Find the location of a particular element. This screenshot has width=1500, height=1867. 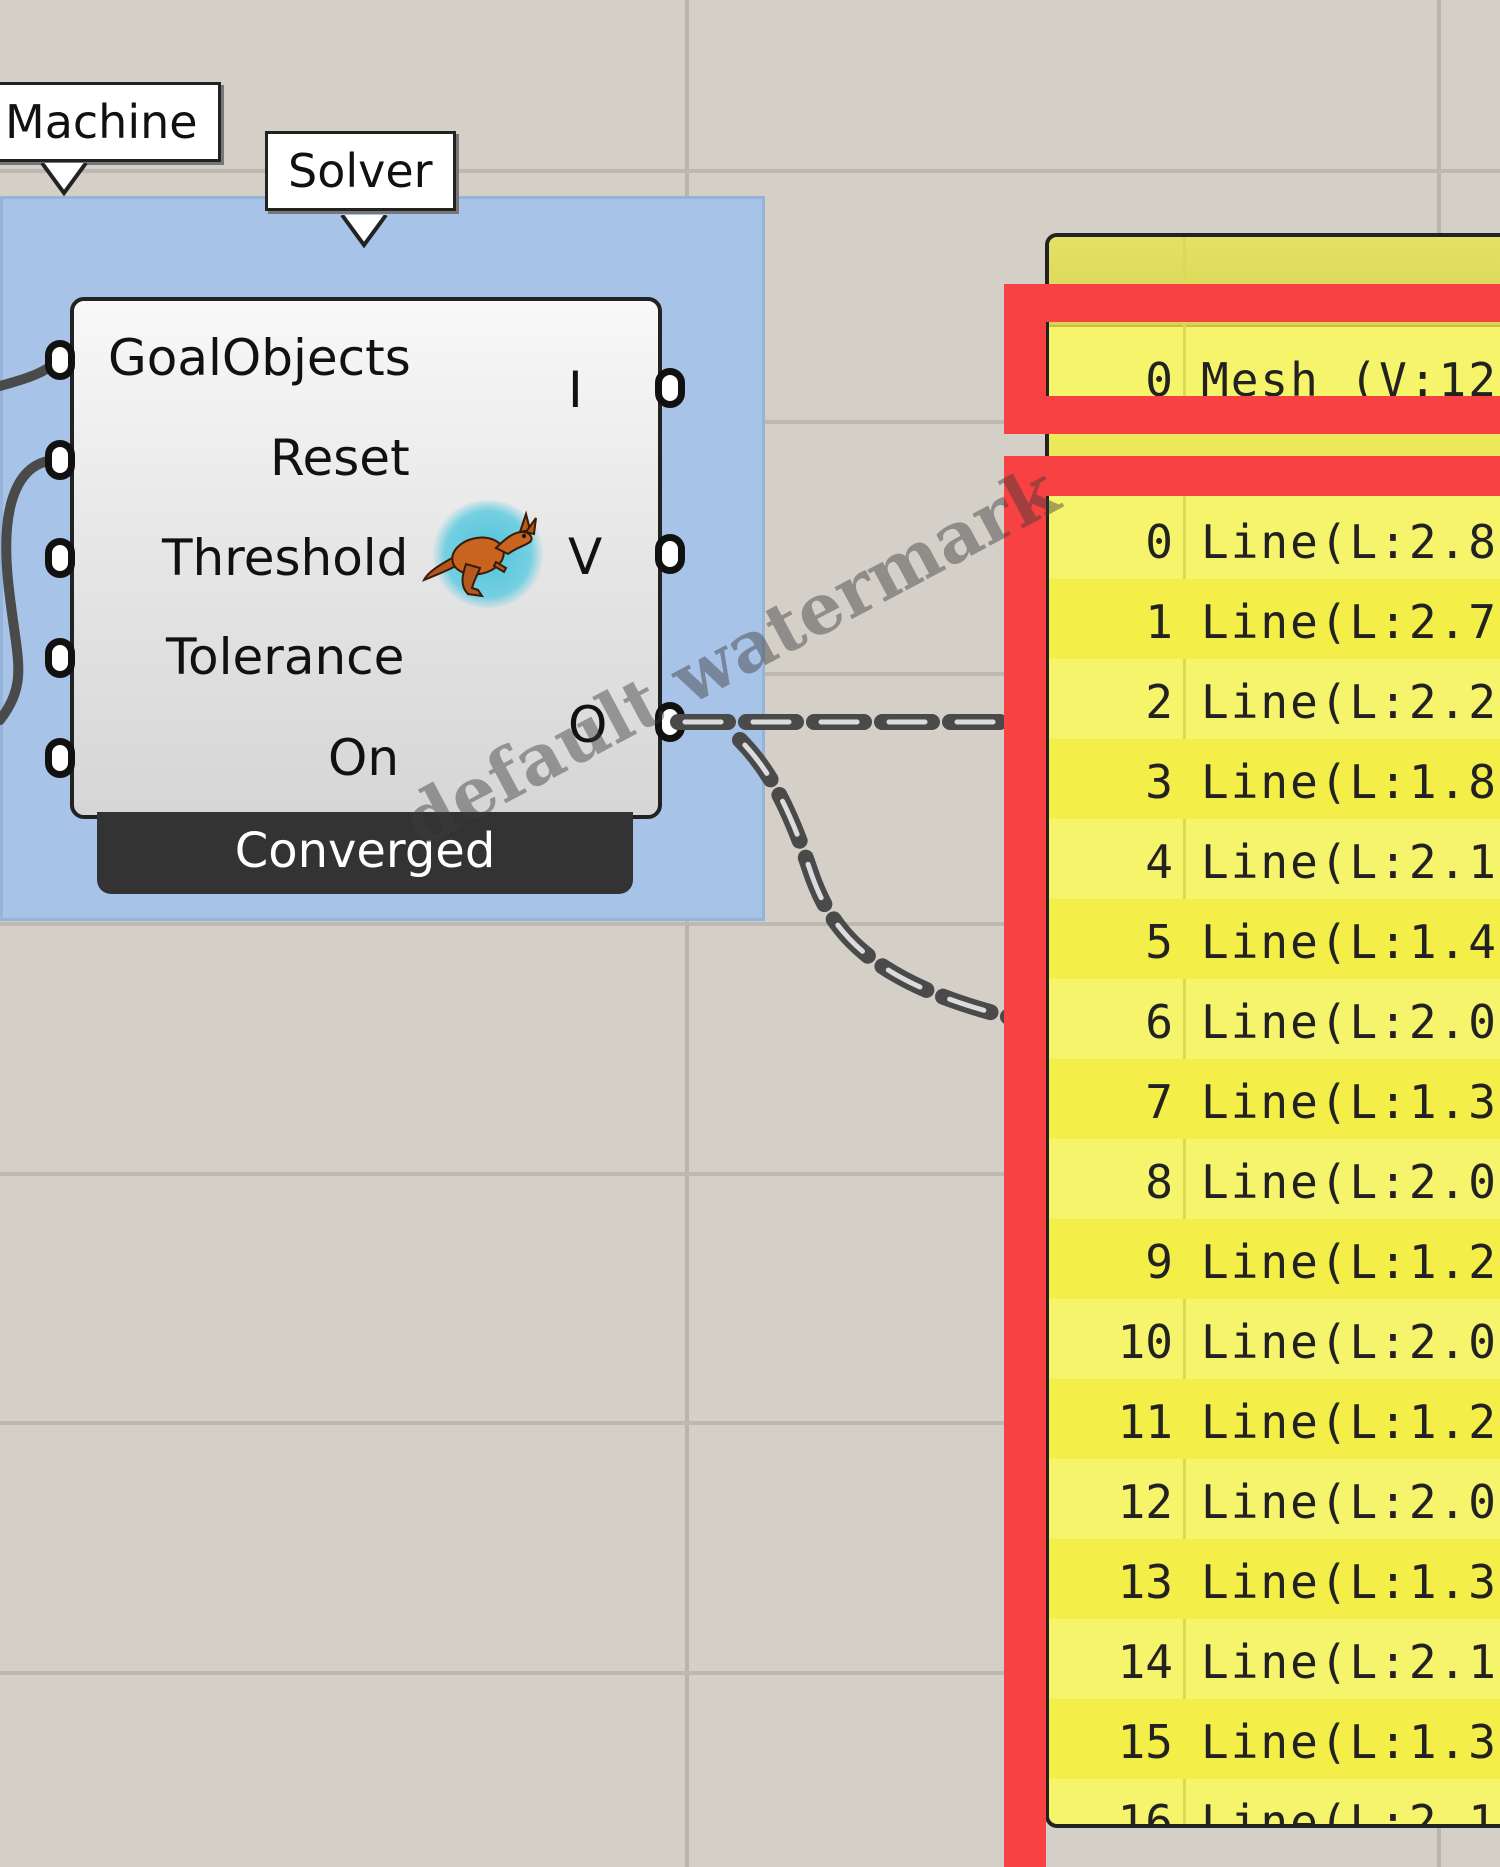

row-index: 14 is located at coordinates (1145, 1662).